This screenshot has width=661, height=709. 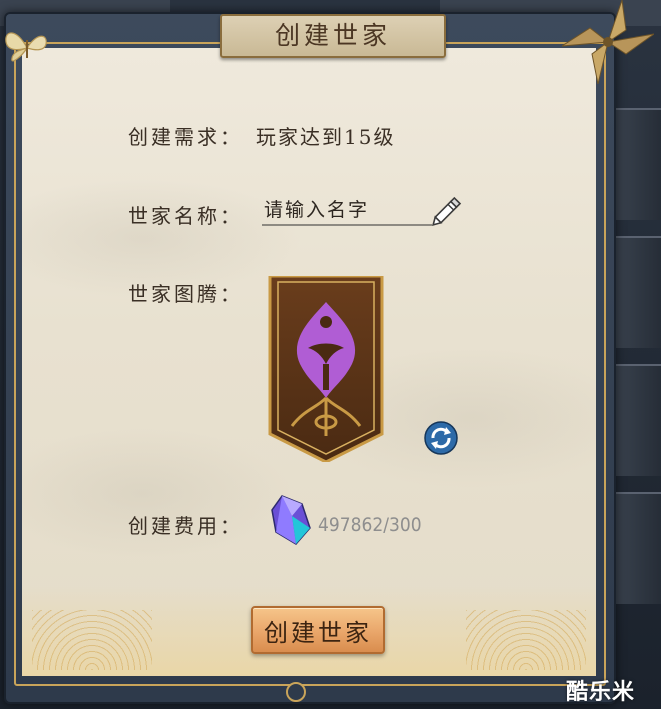 What do you see at coordinates (185, 137) in the screenshot?
I see `requirement-label: 创建需求：` at bounding box center [185, 137].